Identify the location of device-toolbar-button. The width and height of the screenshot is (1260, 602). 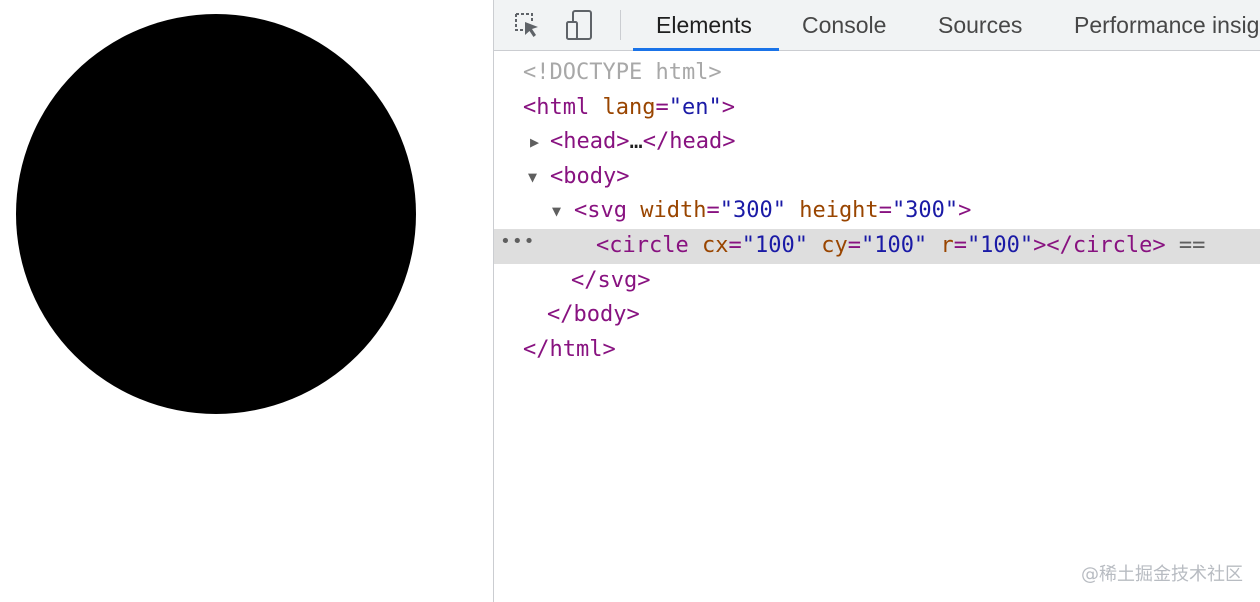
(580, 25).